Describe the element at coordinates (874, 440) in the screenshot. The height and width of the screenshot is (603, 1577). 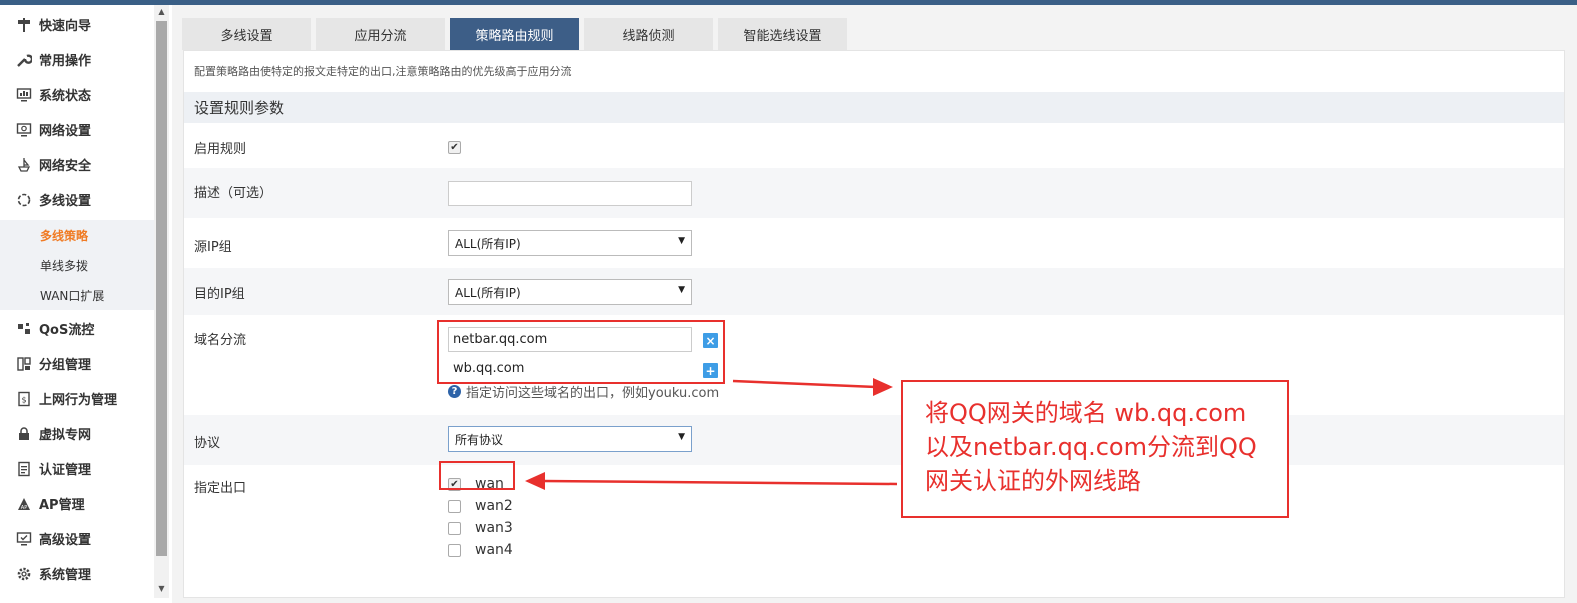
I see `row-protocol: 协议 所有协议 ▼` at that location.